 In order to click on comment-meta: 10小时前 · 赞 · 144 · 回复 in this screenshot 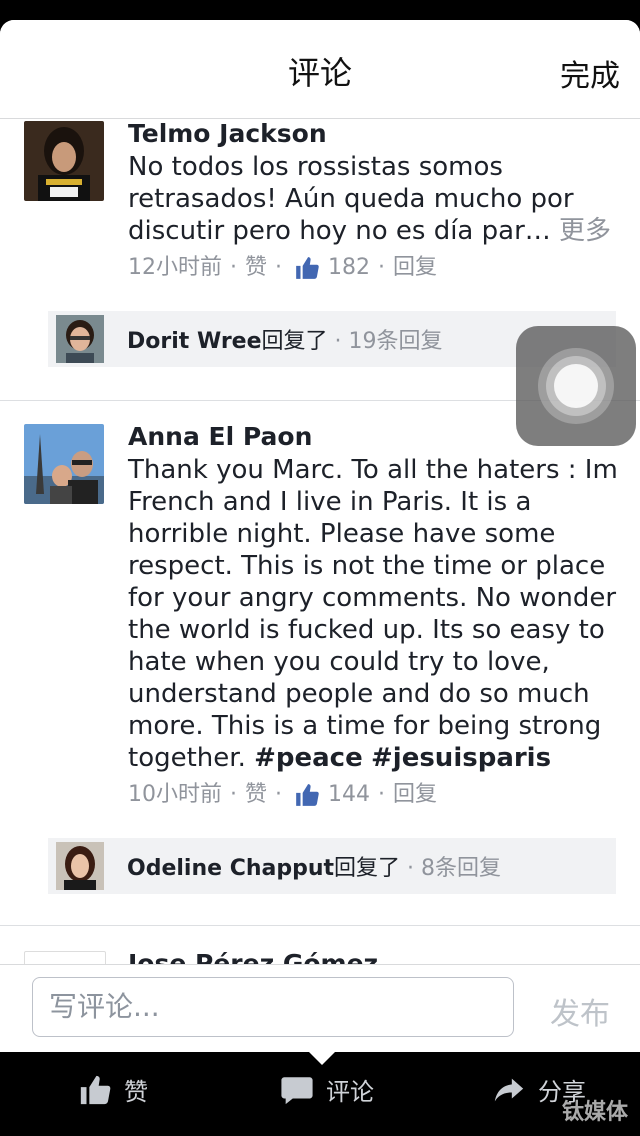, I will do `click(373, 795)`.